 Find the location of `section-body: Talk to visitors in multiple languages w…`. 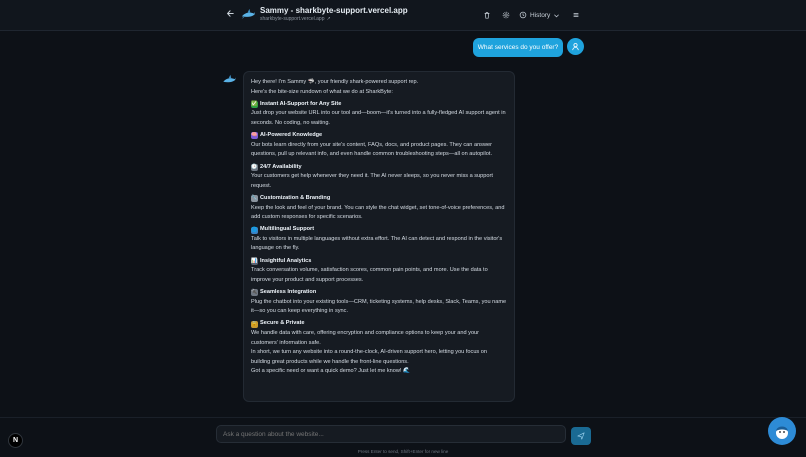

section-body: Talk to visitors in multiple languages w… is located at coordinates (377, 243).